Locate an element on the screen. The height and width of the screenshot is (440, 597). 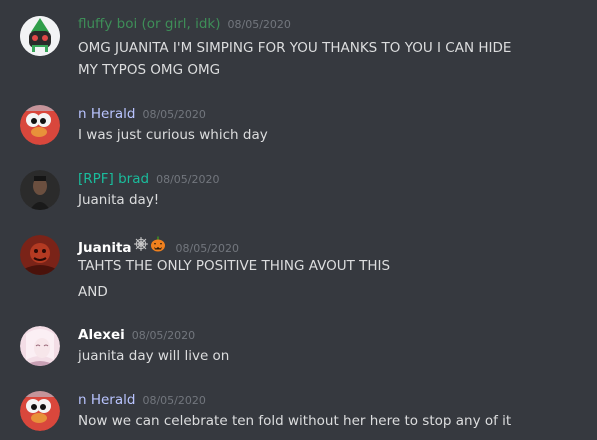
author-name: Alexei is located at coordinates (101, 335).